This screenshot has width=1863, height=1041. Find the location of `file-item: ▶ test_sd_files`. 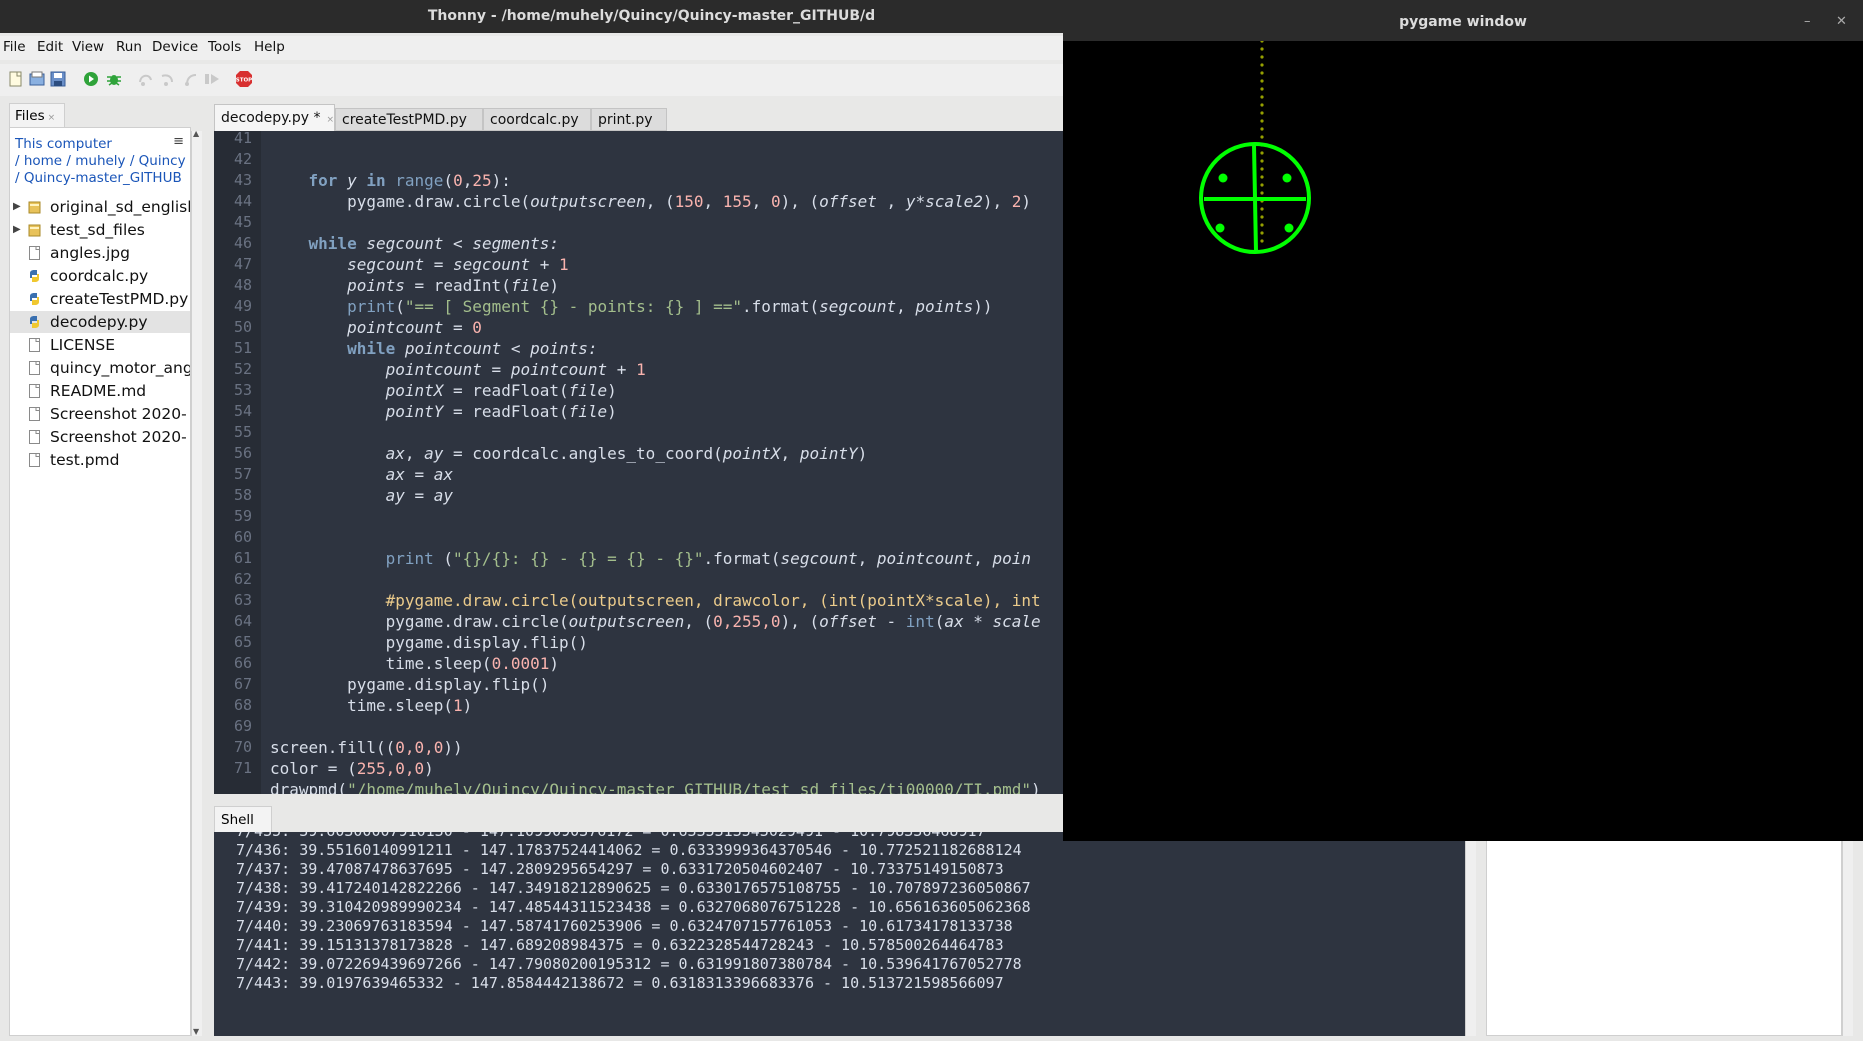

file-item: ▶ test_sd_files is located at coordinates (100, 230).